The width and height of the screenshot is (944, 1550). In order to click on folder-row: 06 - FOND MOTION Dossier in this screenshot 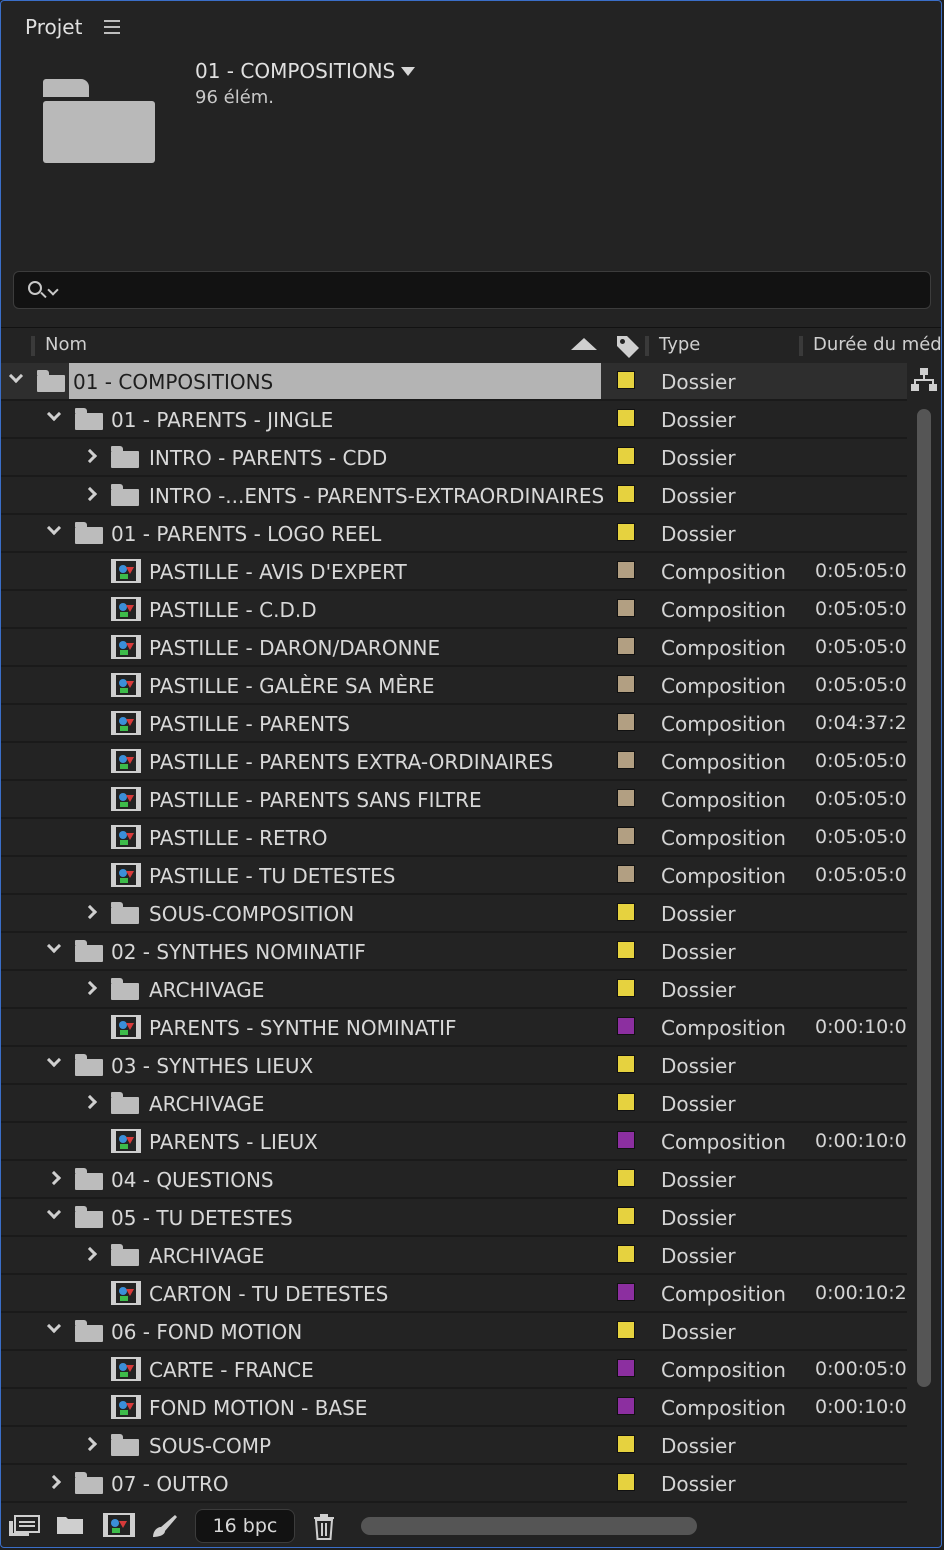, I will do `click(454, 1332)`.